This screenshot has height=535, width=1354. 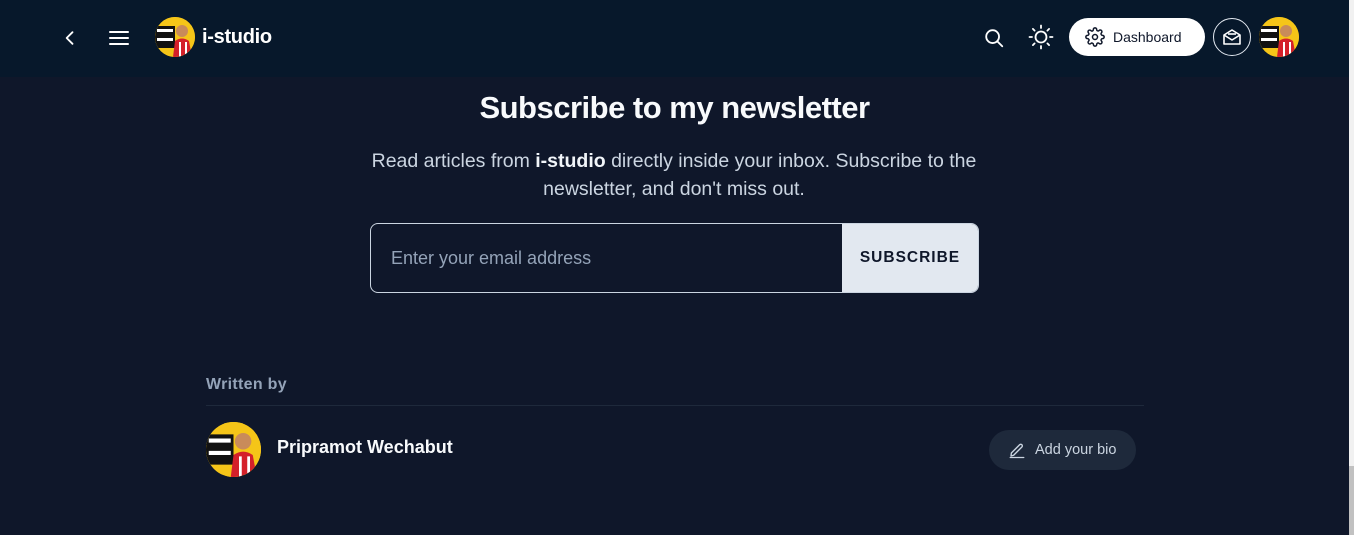 What do you see at coordinates (1351, 267) in the screenshot?
I see `scrollbar-track` at bounding box center [1351, 267].